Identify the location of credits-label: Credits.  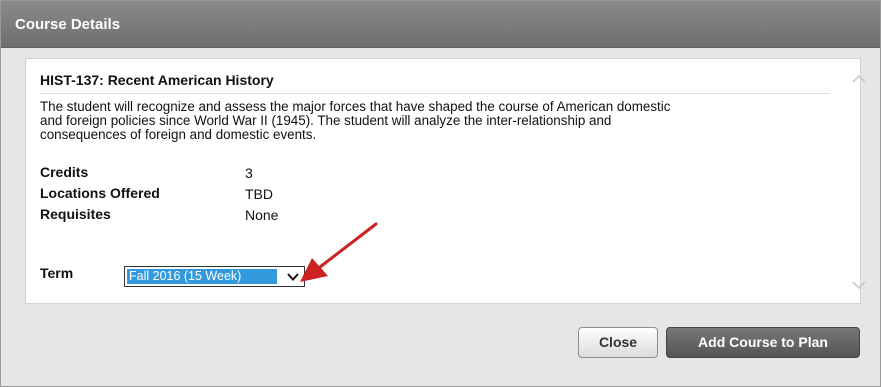
(64, 172).